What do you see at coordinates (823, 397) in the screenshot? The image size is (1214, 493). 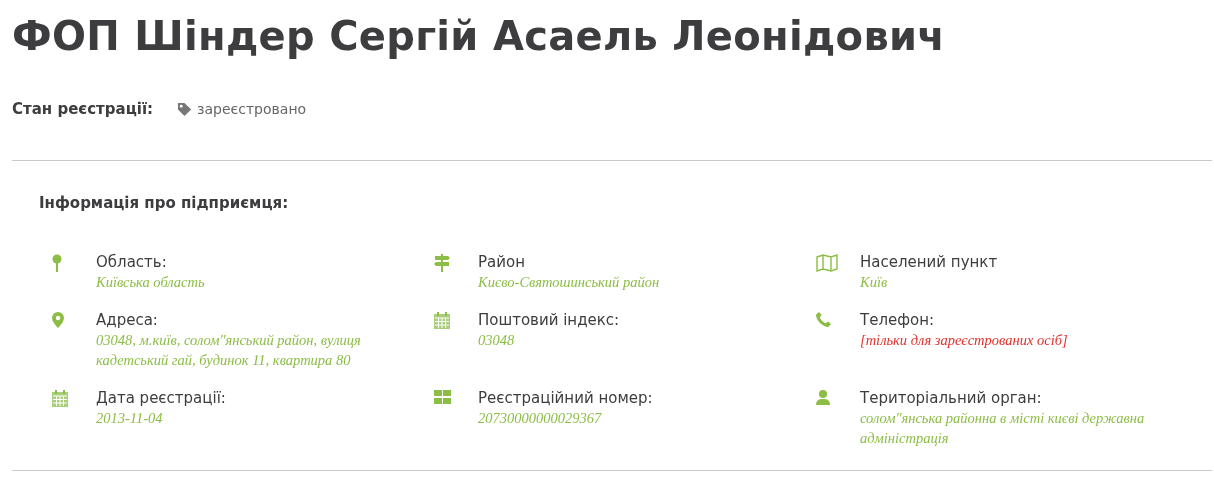 I see `person-icon` at bounding box center [823, 397].